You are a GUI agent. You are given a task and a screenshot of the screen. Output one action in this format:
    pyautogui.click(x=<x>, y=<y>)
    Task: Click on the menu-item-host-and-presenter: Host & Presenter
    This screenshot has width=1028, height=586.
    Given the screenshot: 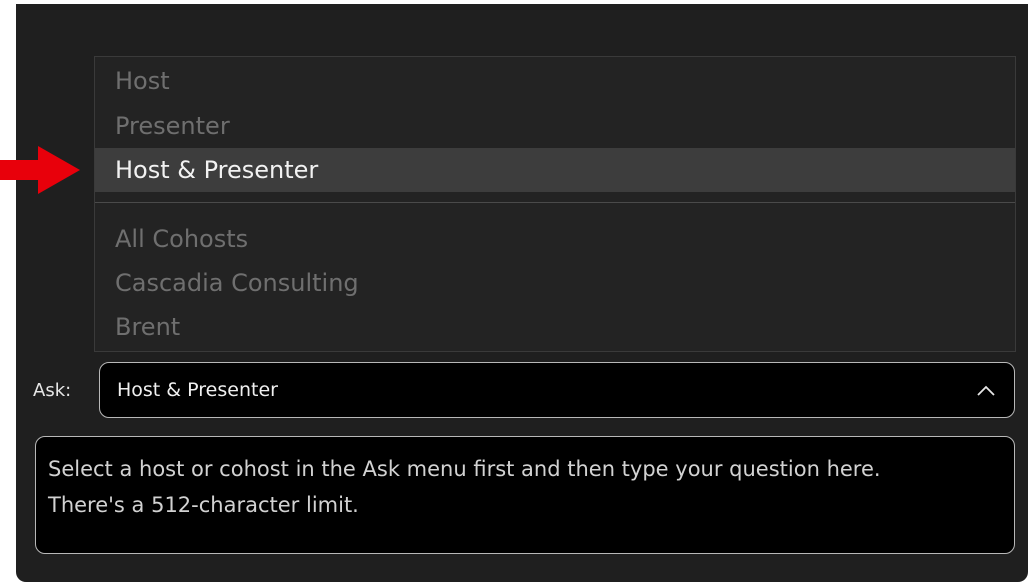 What is the action you would take?
    pyautogui.click(x=555, y=170)
    